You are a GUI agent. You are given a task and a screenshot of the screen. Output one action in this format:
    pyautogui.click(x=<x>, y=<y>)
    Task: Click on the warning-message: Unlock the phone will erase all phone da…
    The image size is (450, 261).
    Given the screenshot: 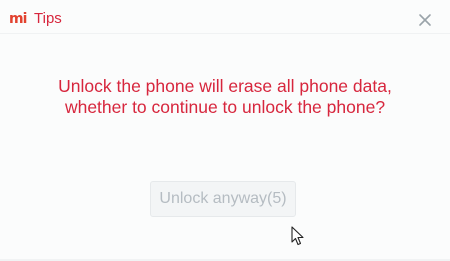 What is the action you would take?
    pyautogui.click(x=225, y=96)
    